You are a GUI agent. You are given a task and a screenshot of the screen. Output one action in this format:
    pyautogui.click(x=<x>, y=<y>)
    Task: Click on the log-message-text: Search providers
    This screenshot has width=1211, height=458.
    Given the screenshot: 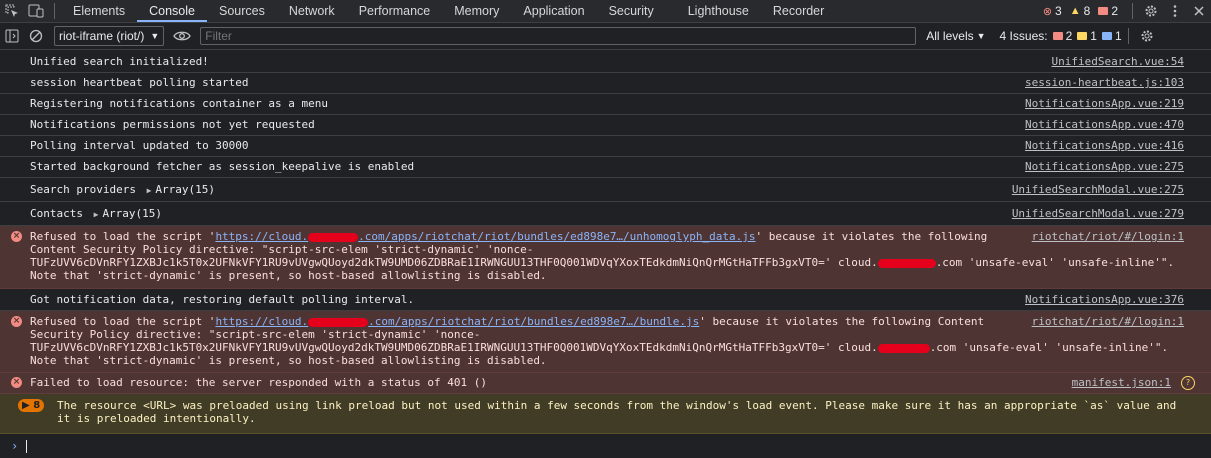 What is the action you would take?
    pyautogui.click(x=83, y=189)
    